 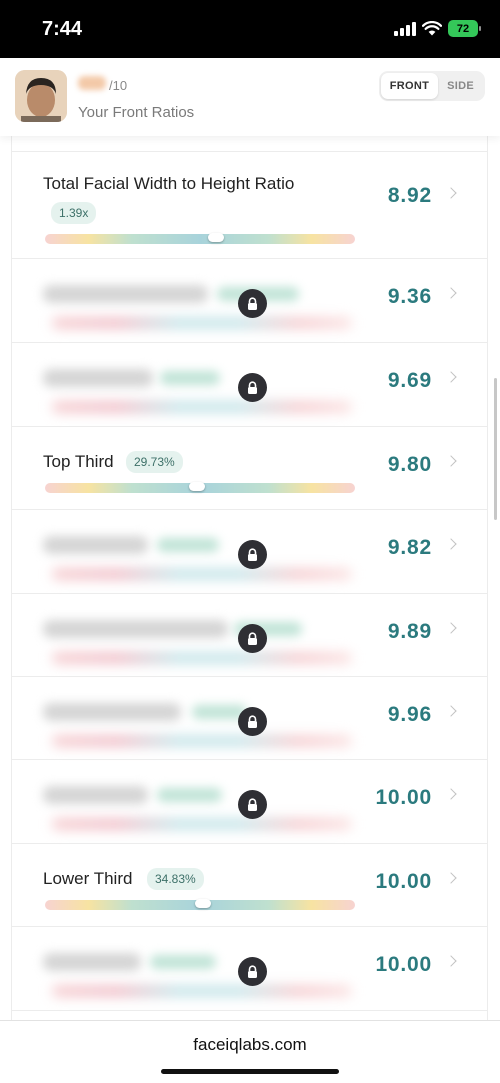 What do you see at coordinates (409, 547) in the screenshot?
I see `ratio-score: 9.82` at bounding box center [409, 547].